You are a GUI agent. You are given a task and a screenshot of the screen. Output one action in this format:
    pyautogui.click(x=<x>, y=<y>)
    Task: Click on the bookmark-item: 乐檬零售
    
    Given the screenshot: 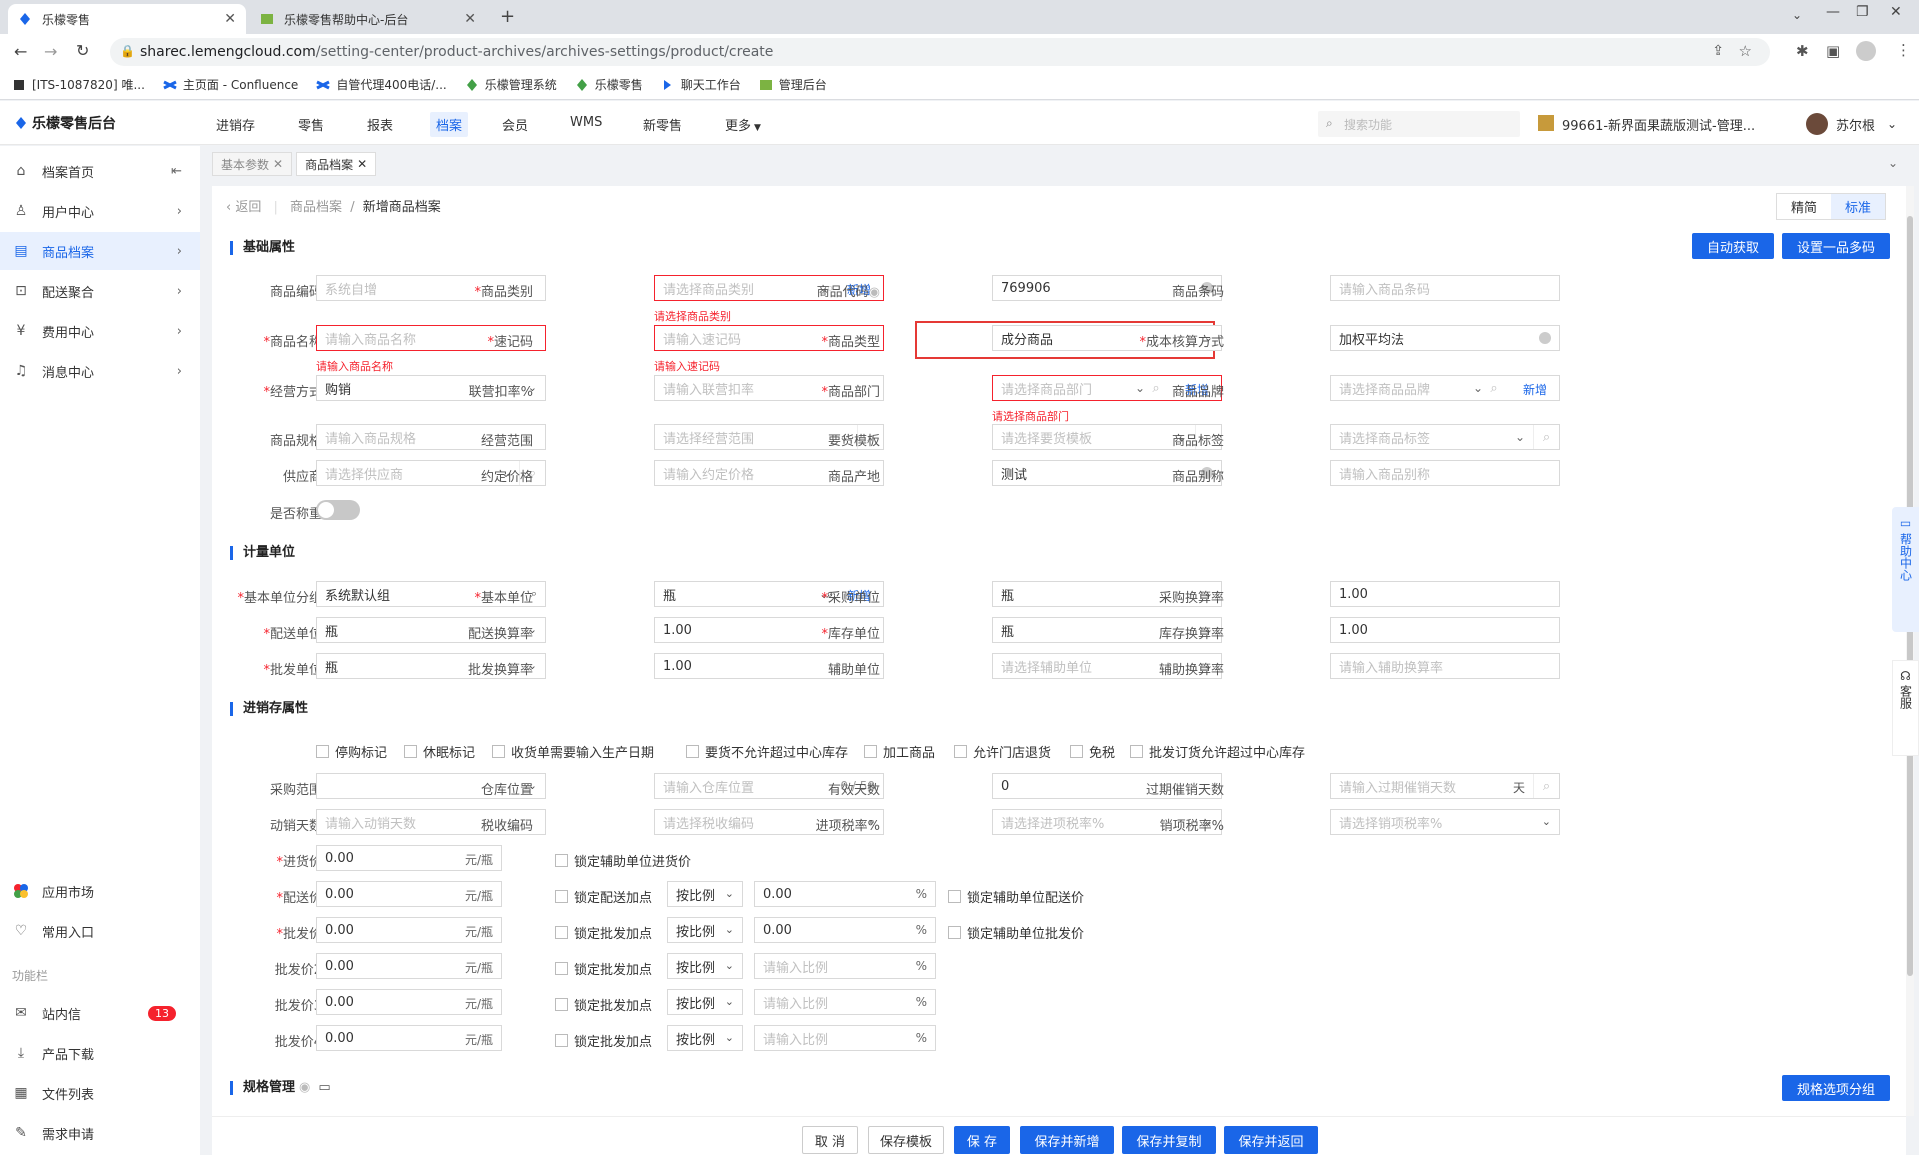 What is the action you would take?
    pyautogui.click(x=609, y=84)
    